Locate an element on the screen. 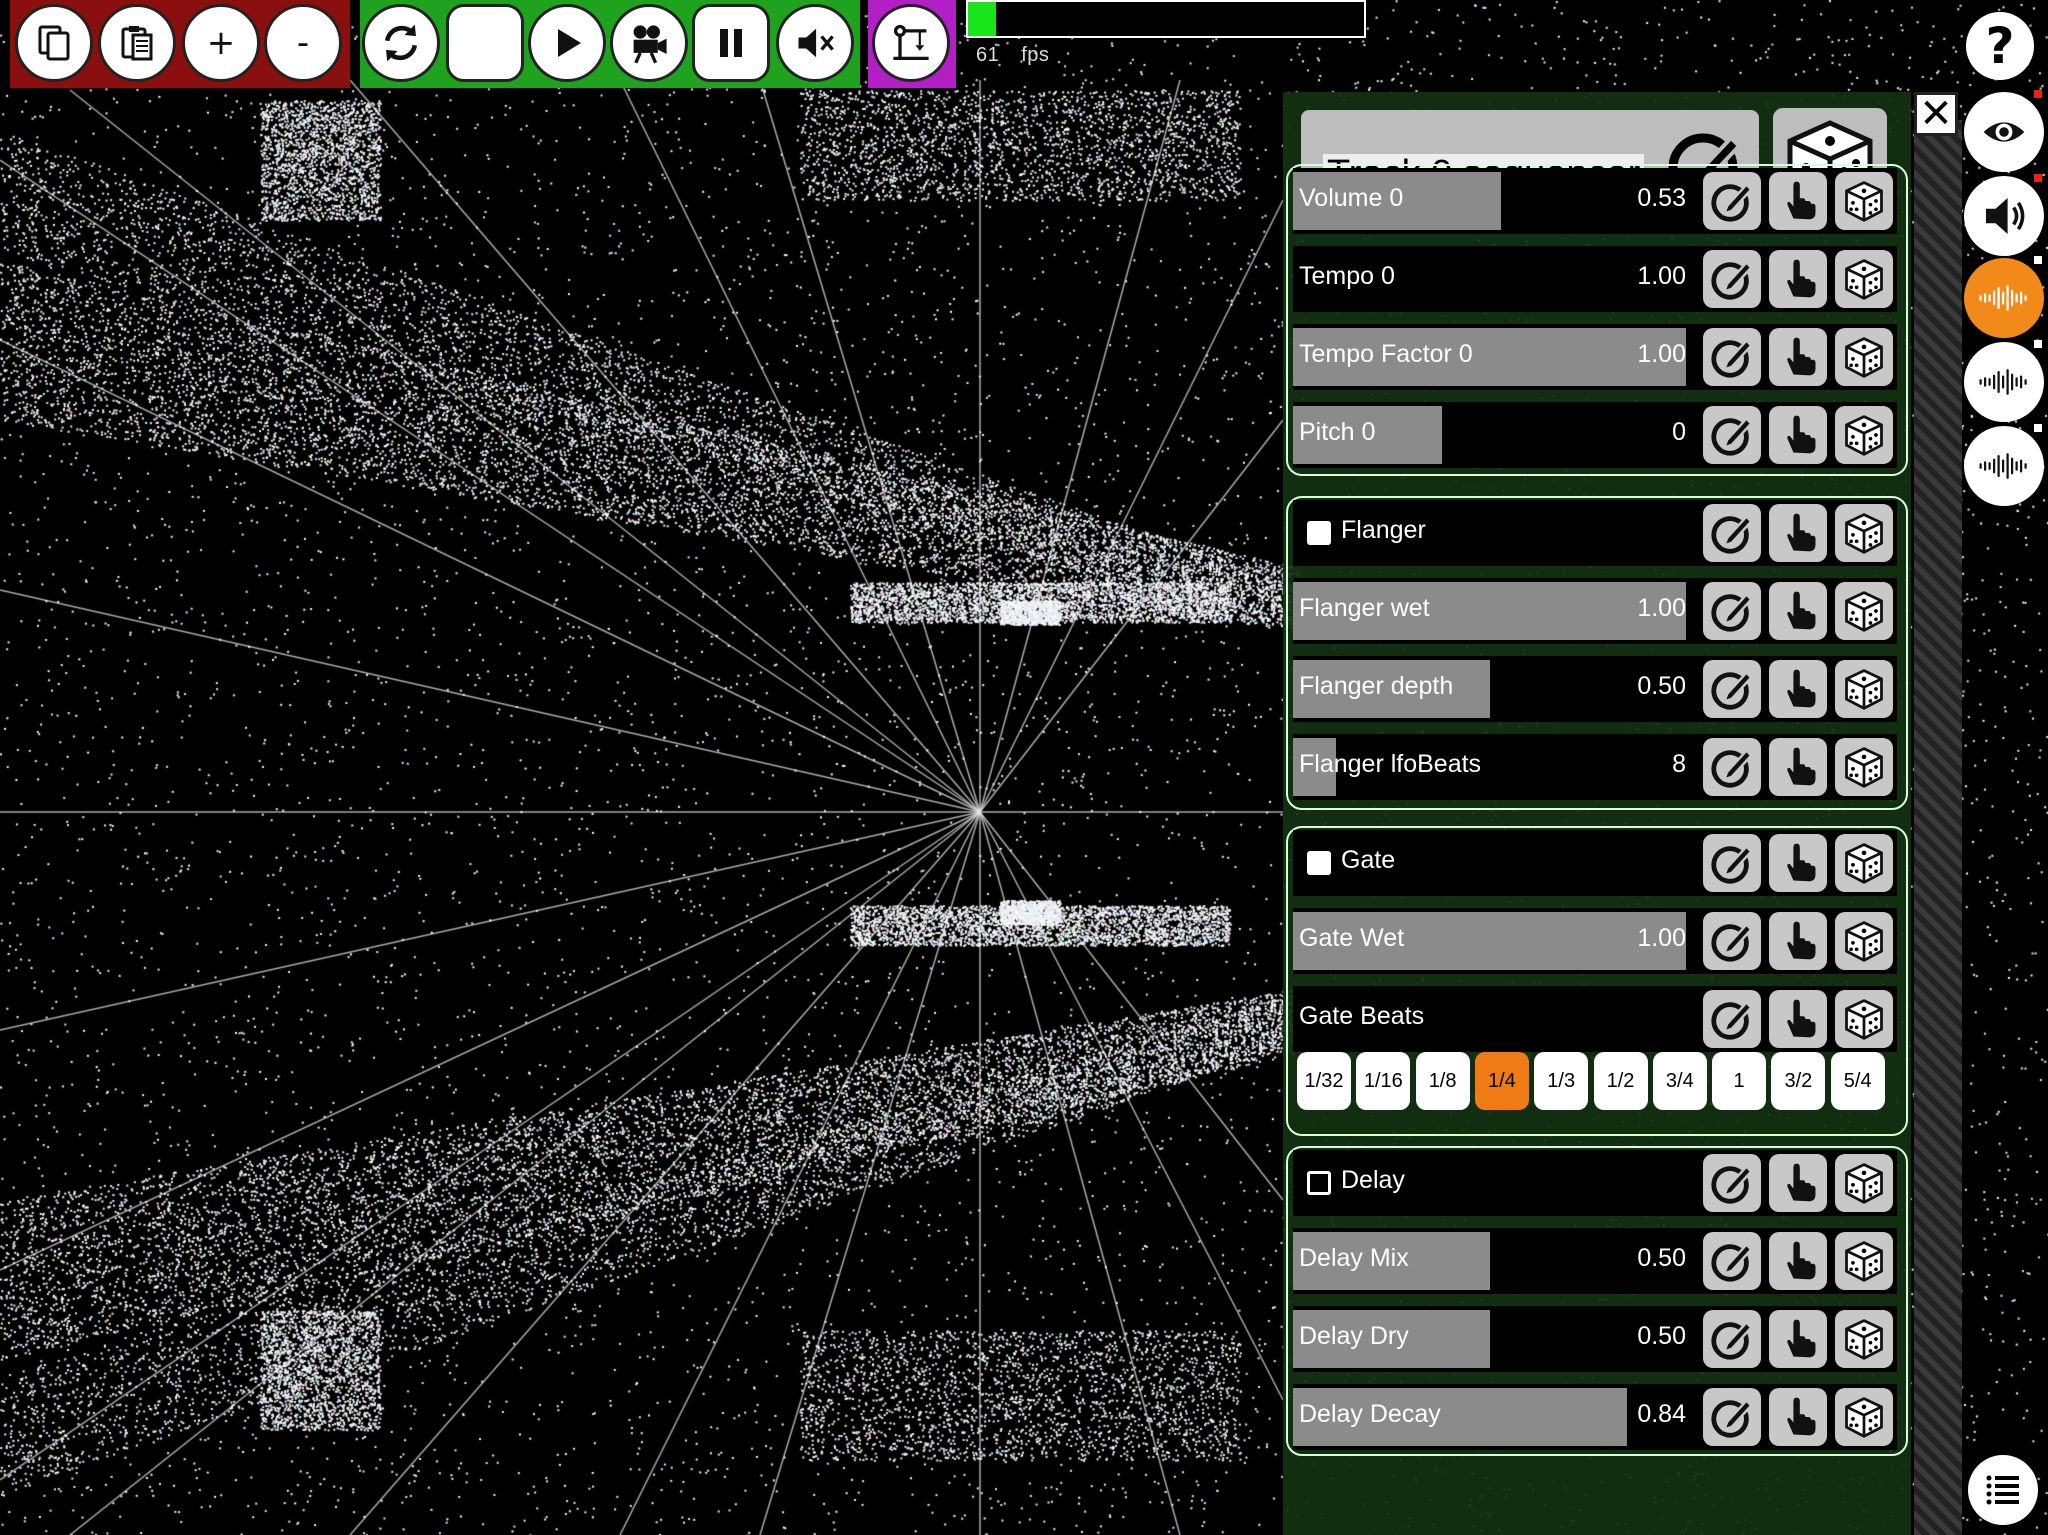 Image resolution: width=2048 pixels, height=1535 pixels. help-button: ? is located at coordinates (2000, 46).